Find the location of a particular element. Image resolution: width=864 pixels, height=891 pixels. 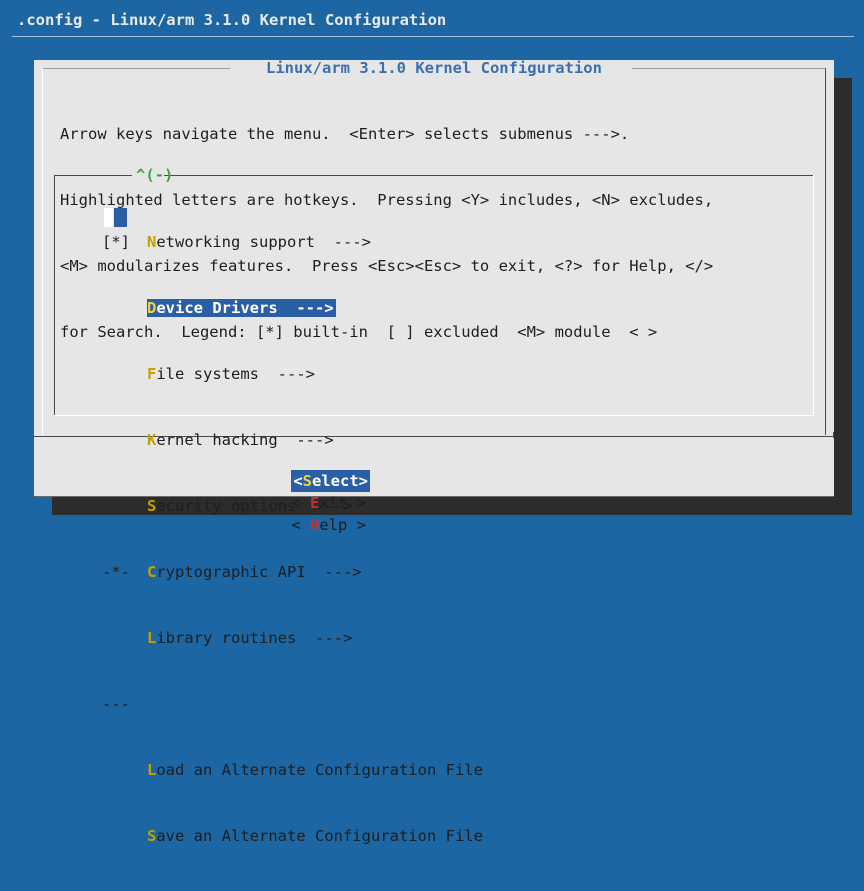

menu-item-label: etworking support ---> is located at coordinates (263, 242).